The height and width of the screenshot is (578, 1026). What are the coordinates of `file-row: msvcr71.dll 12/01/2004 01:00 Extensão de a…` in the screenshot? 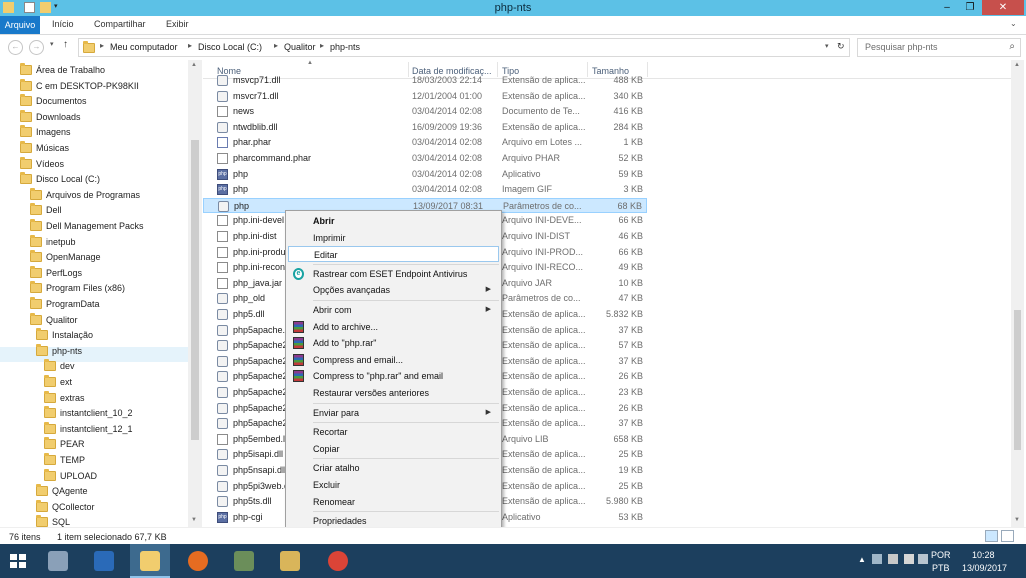 It's located at (425, 96).